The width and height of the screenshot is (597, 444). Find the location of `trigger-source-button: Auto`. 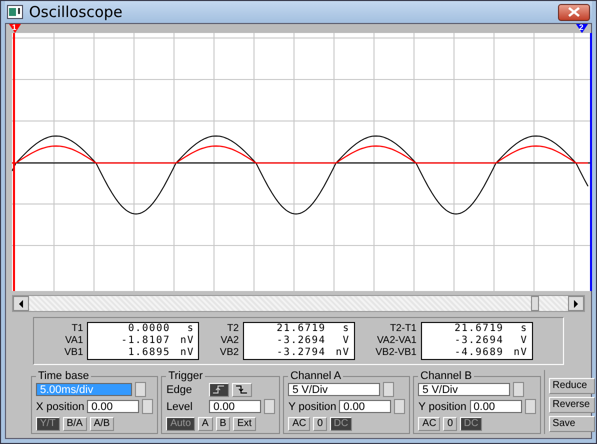

trigger-source-button: Auto is located at coordinates (180, 423).